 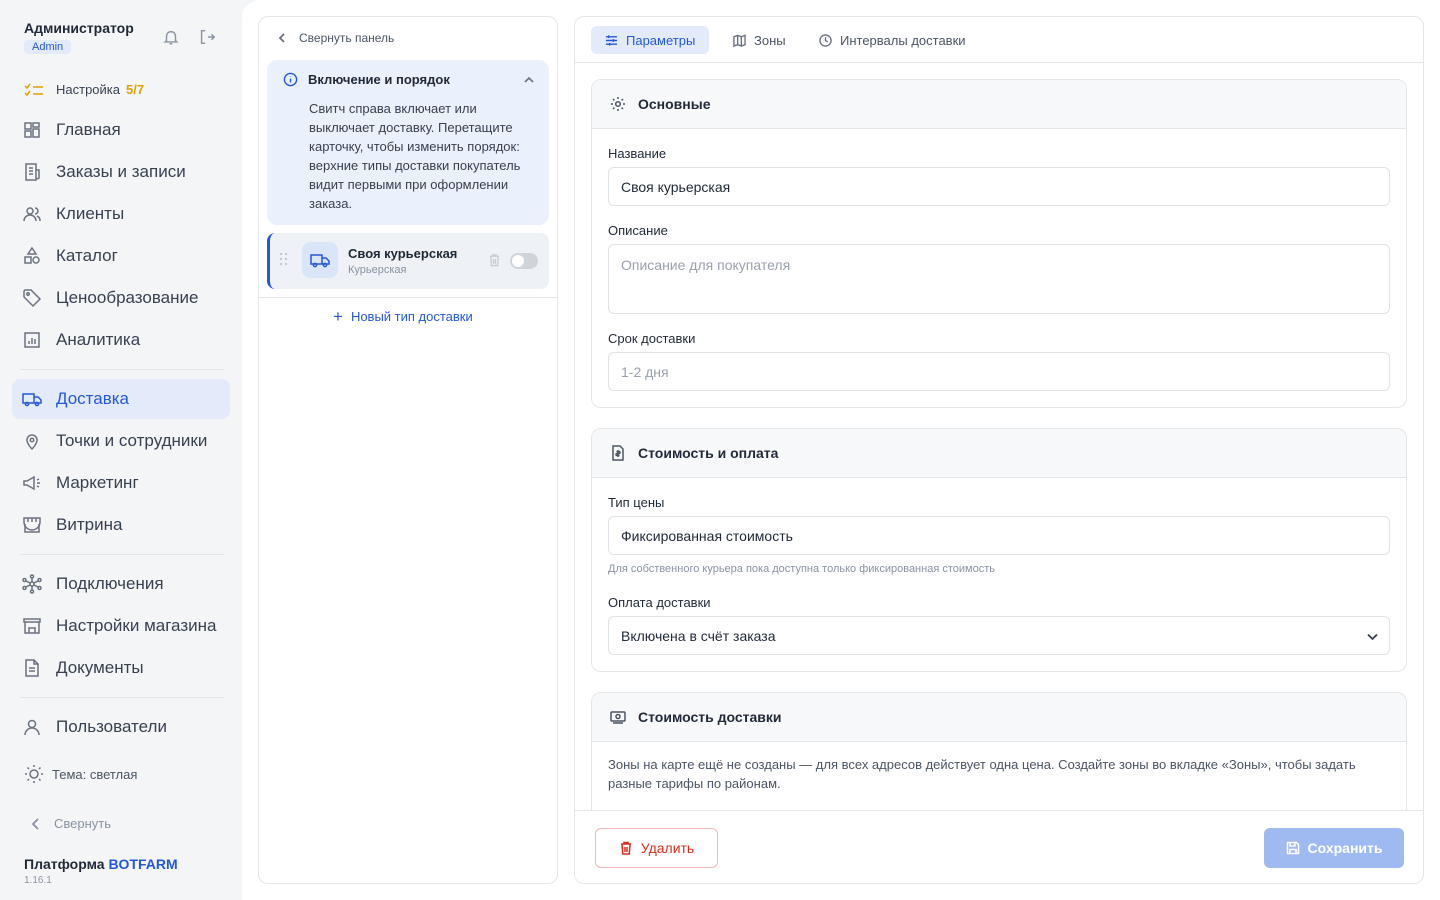 I want to click on form-footer: Удалить Сохранить, so click(x=999, y=846).